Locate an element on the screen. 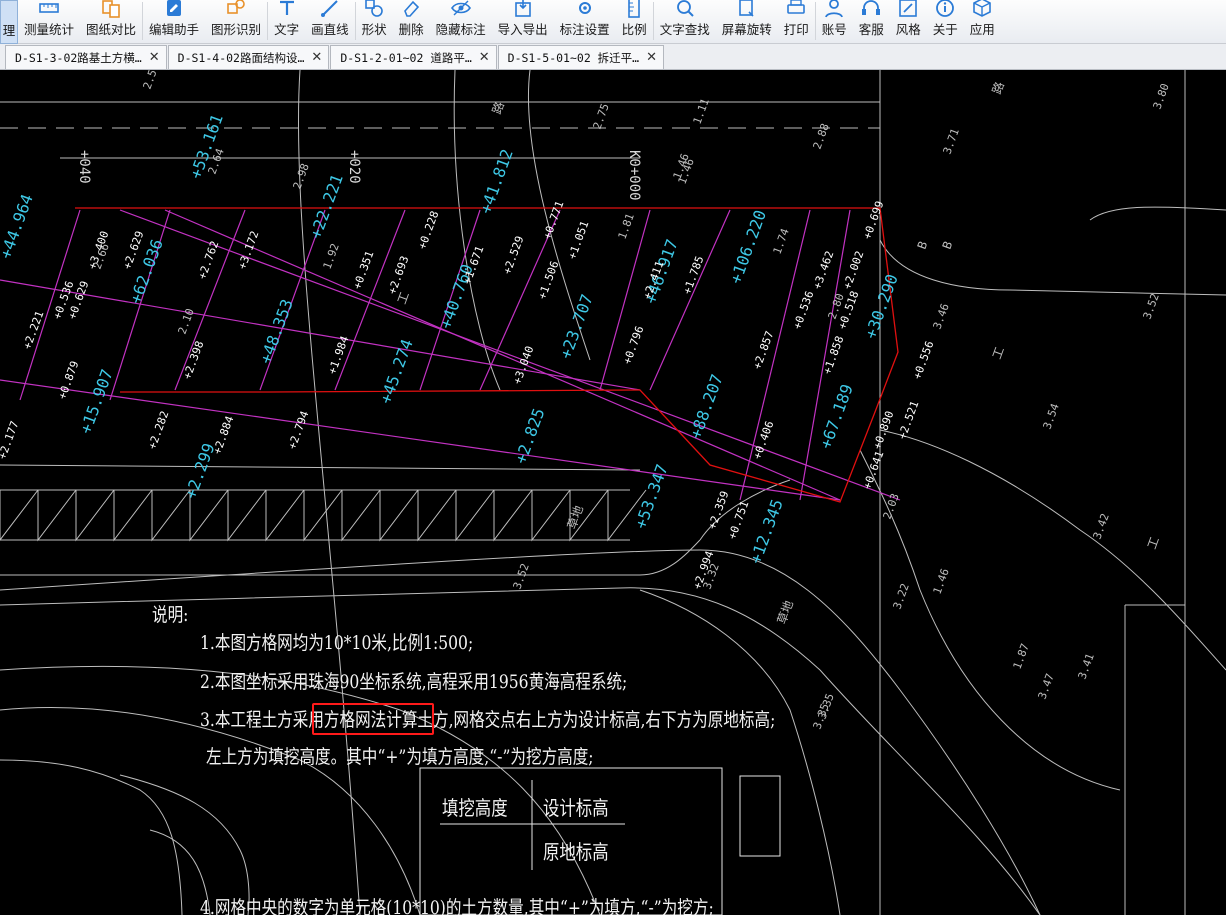 This screenshot has height=915, width=1226. apps-icon is located at coordinates (982, 9).